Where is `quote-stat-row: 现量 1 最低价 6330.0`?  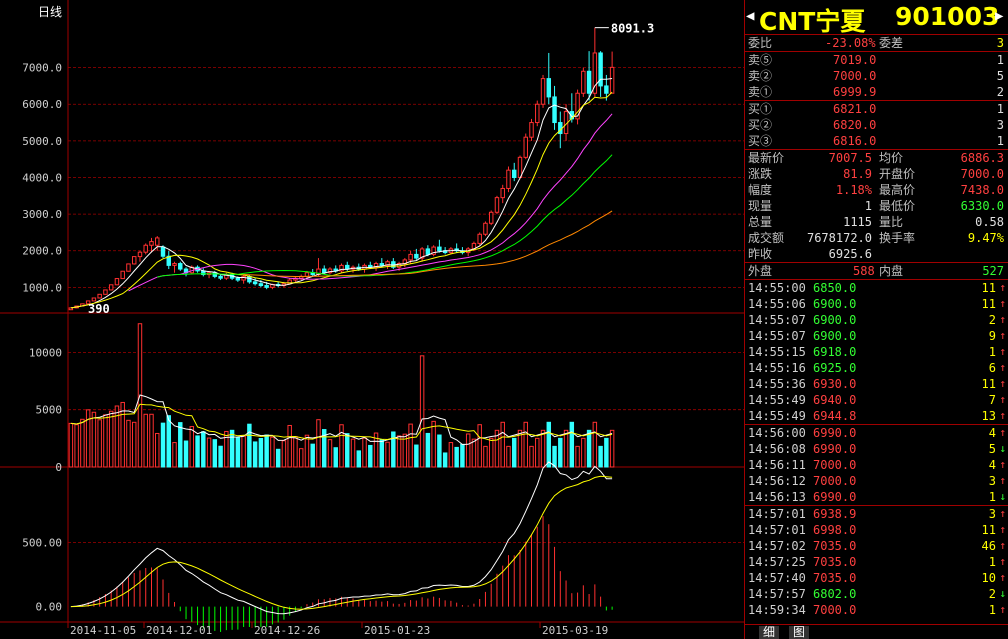
quote-stat-row: 现量 1 最低价 6330.0 is located at coordinates (876, 206).